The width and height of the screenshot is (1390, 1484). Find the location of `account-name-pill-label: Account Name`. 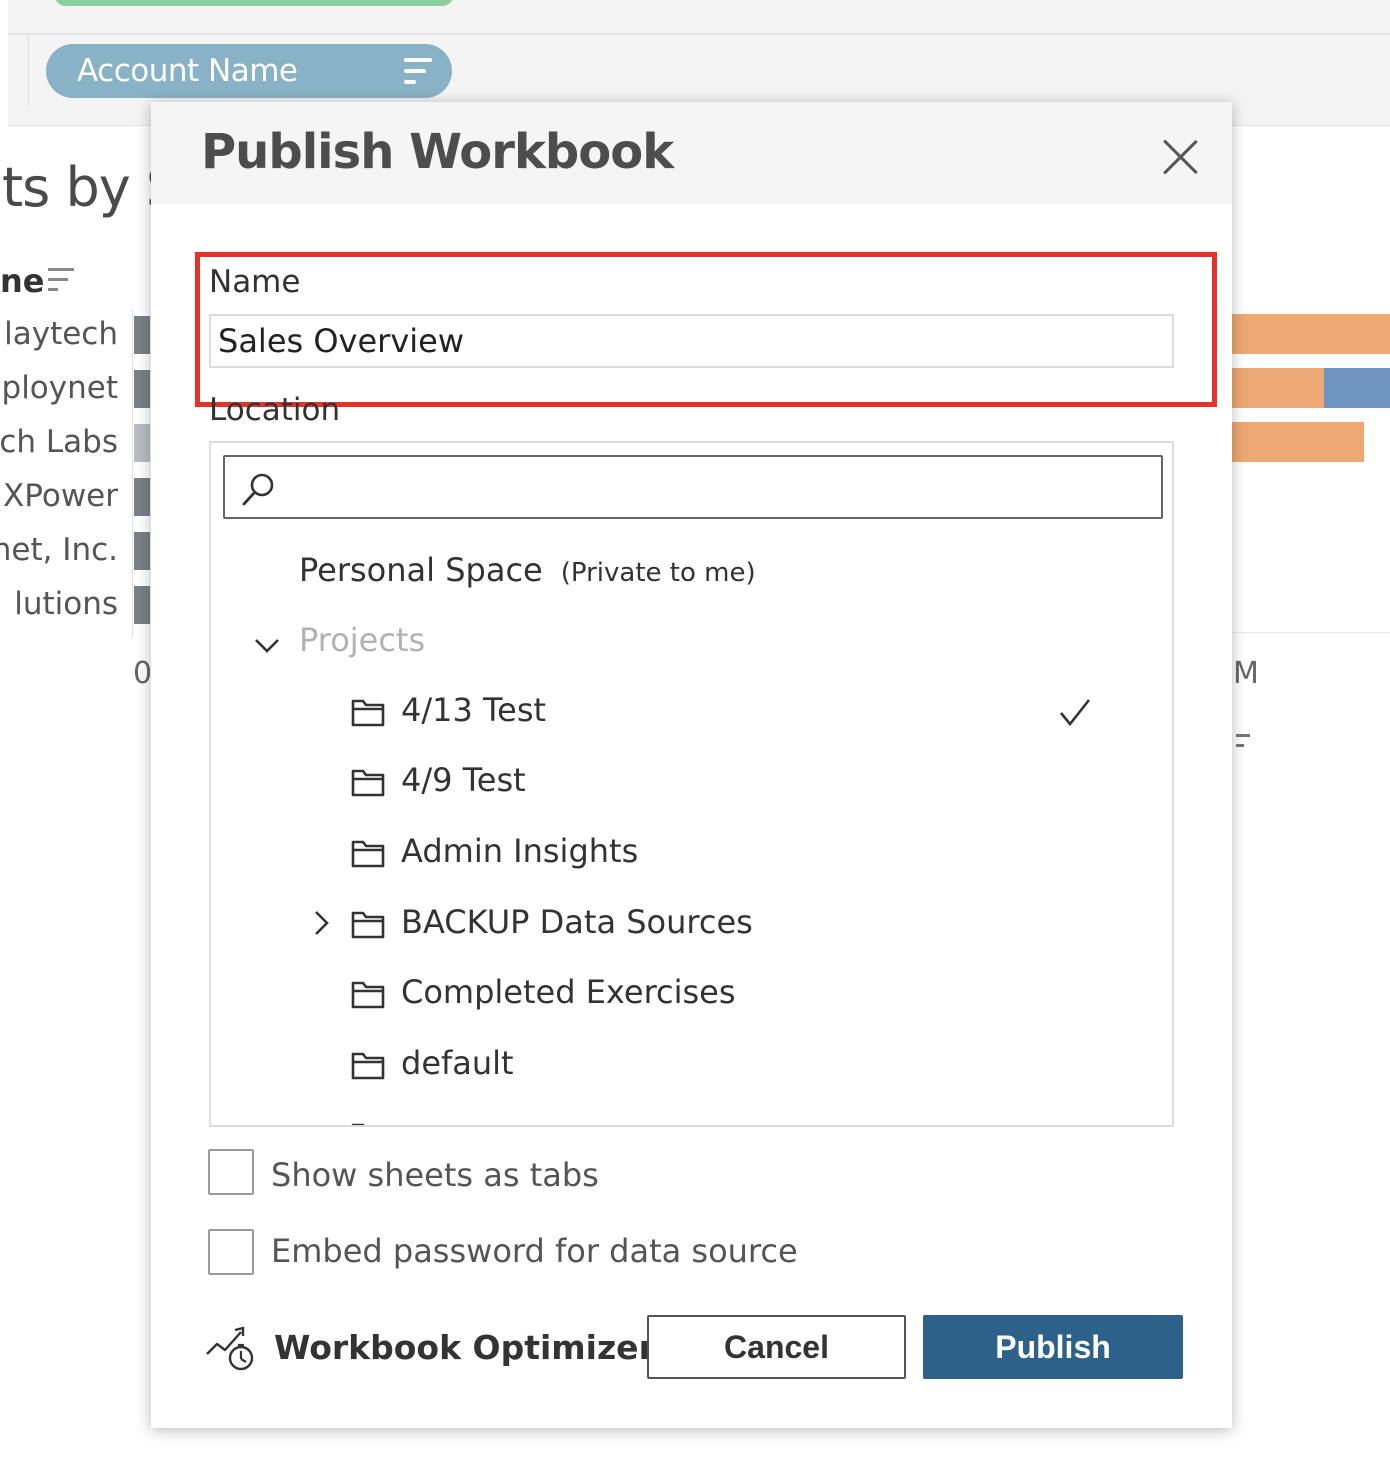

account-name-pill-label: Account Name is located at coordinates (187, 71).